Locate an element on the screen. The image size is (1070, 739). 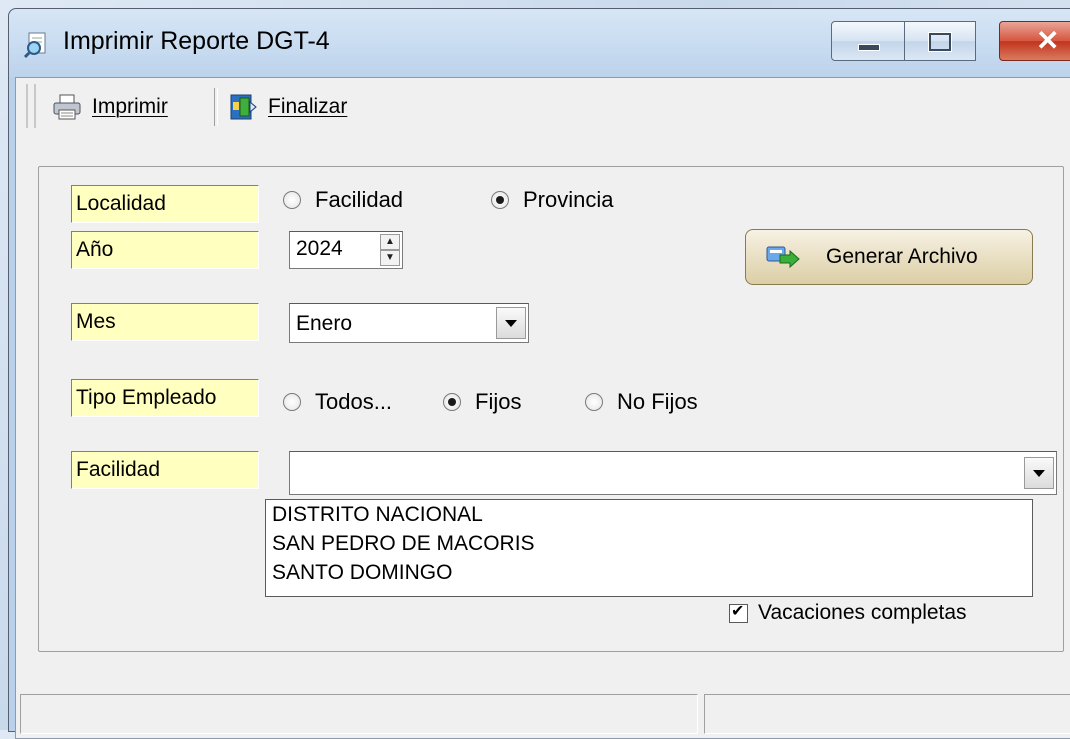
arrow-right-icon is located at coordinates (783, 257).